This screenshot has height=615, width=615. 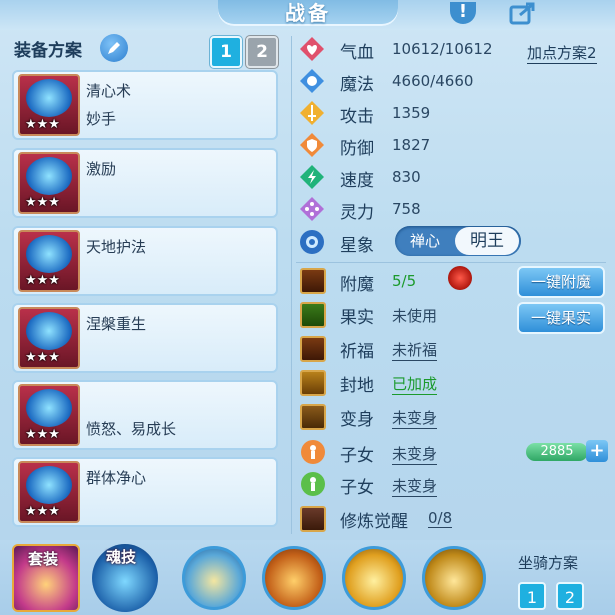 What do you see at coordinates (312, 113) in the screenshot?
I see `sword-icon` at bounding box center [312, 113].